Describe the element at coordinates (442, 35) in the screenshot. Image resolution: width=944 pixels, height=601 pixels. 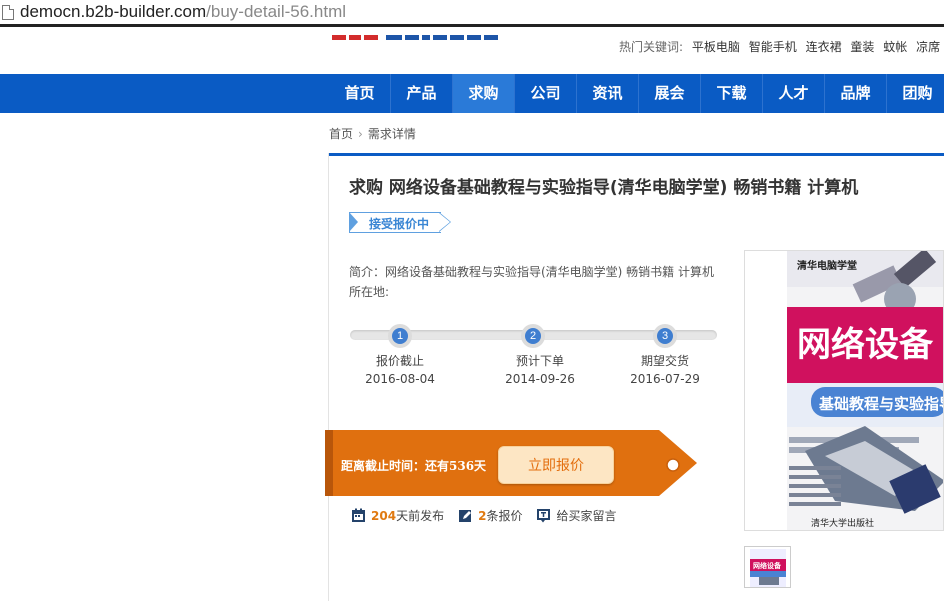
I see `site-logo` at that location.